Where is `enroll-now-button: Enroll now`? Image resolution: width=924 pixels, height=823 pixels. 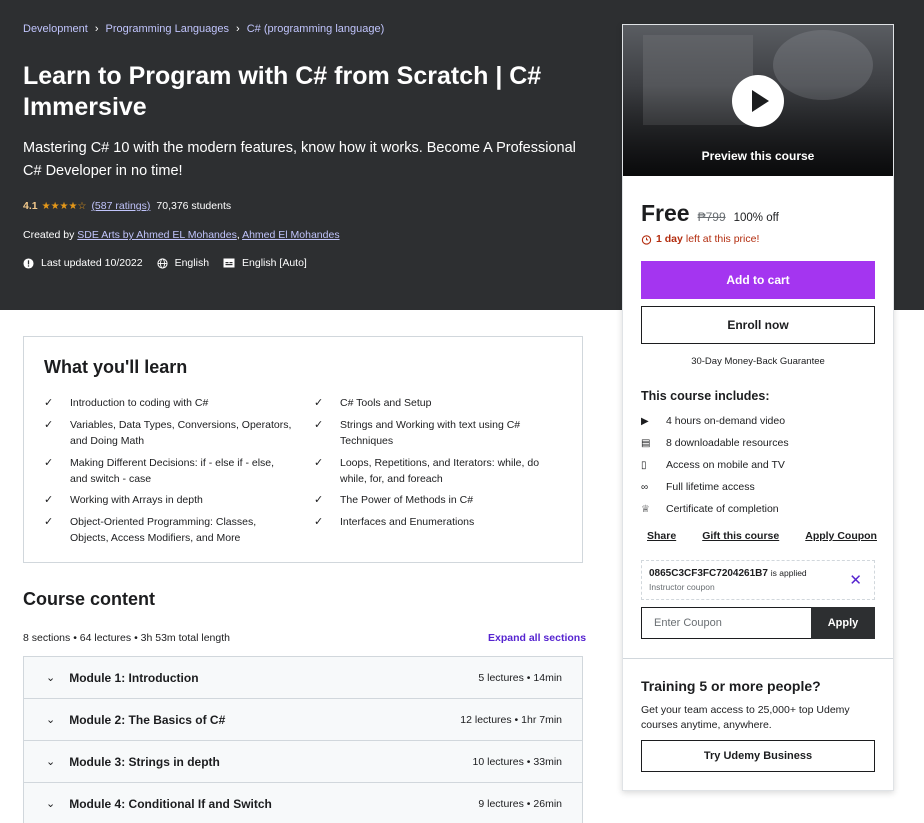 enroll-now-button: Enroll now is located at coordinates (758, 325).